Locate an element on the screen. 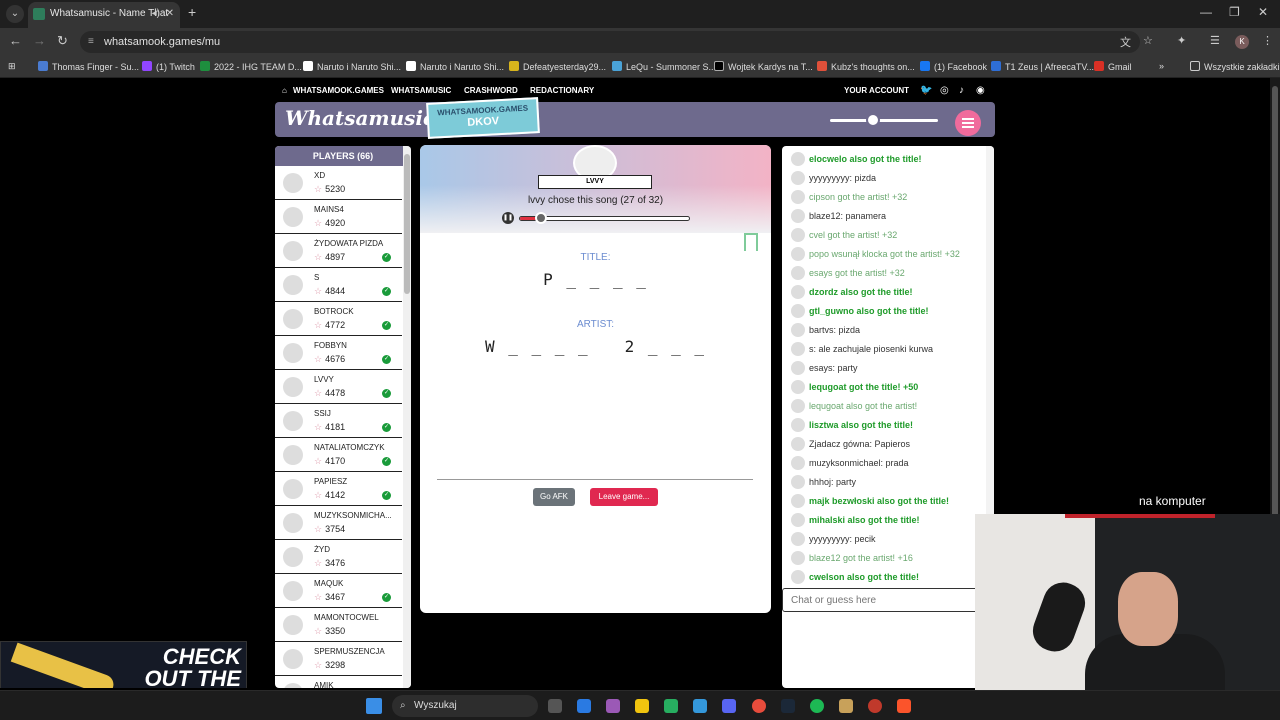  minimize-icon: — is located at coordinates (1206, 12).